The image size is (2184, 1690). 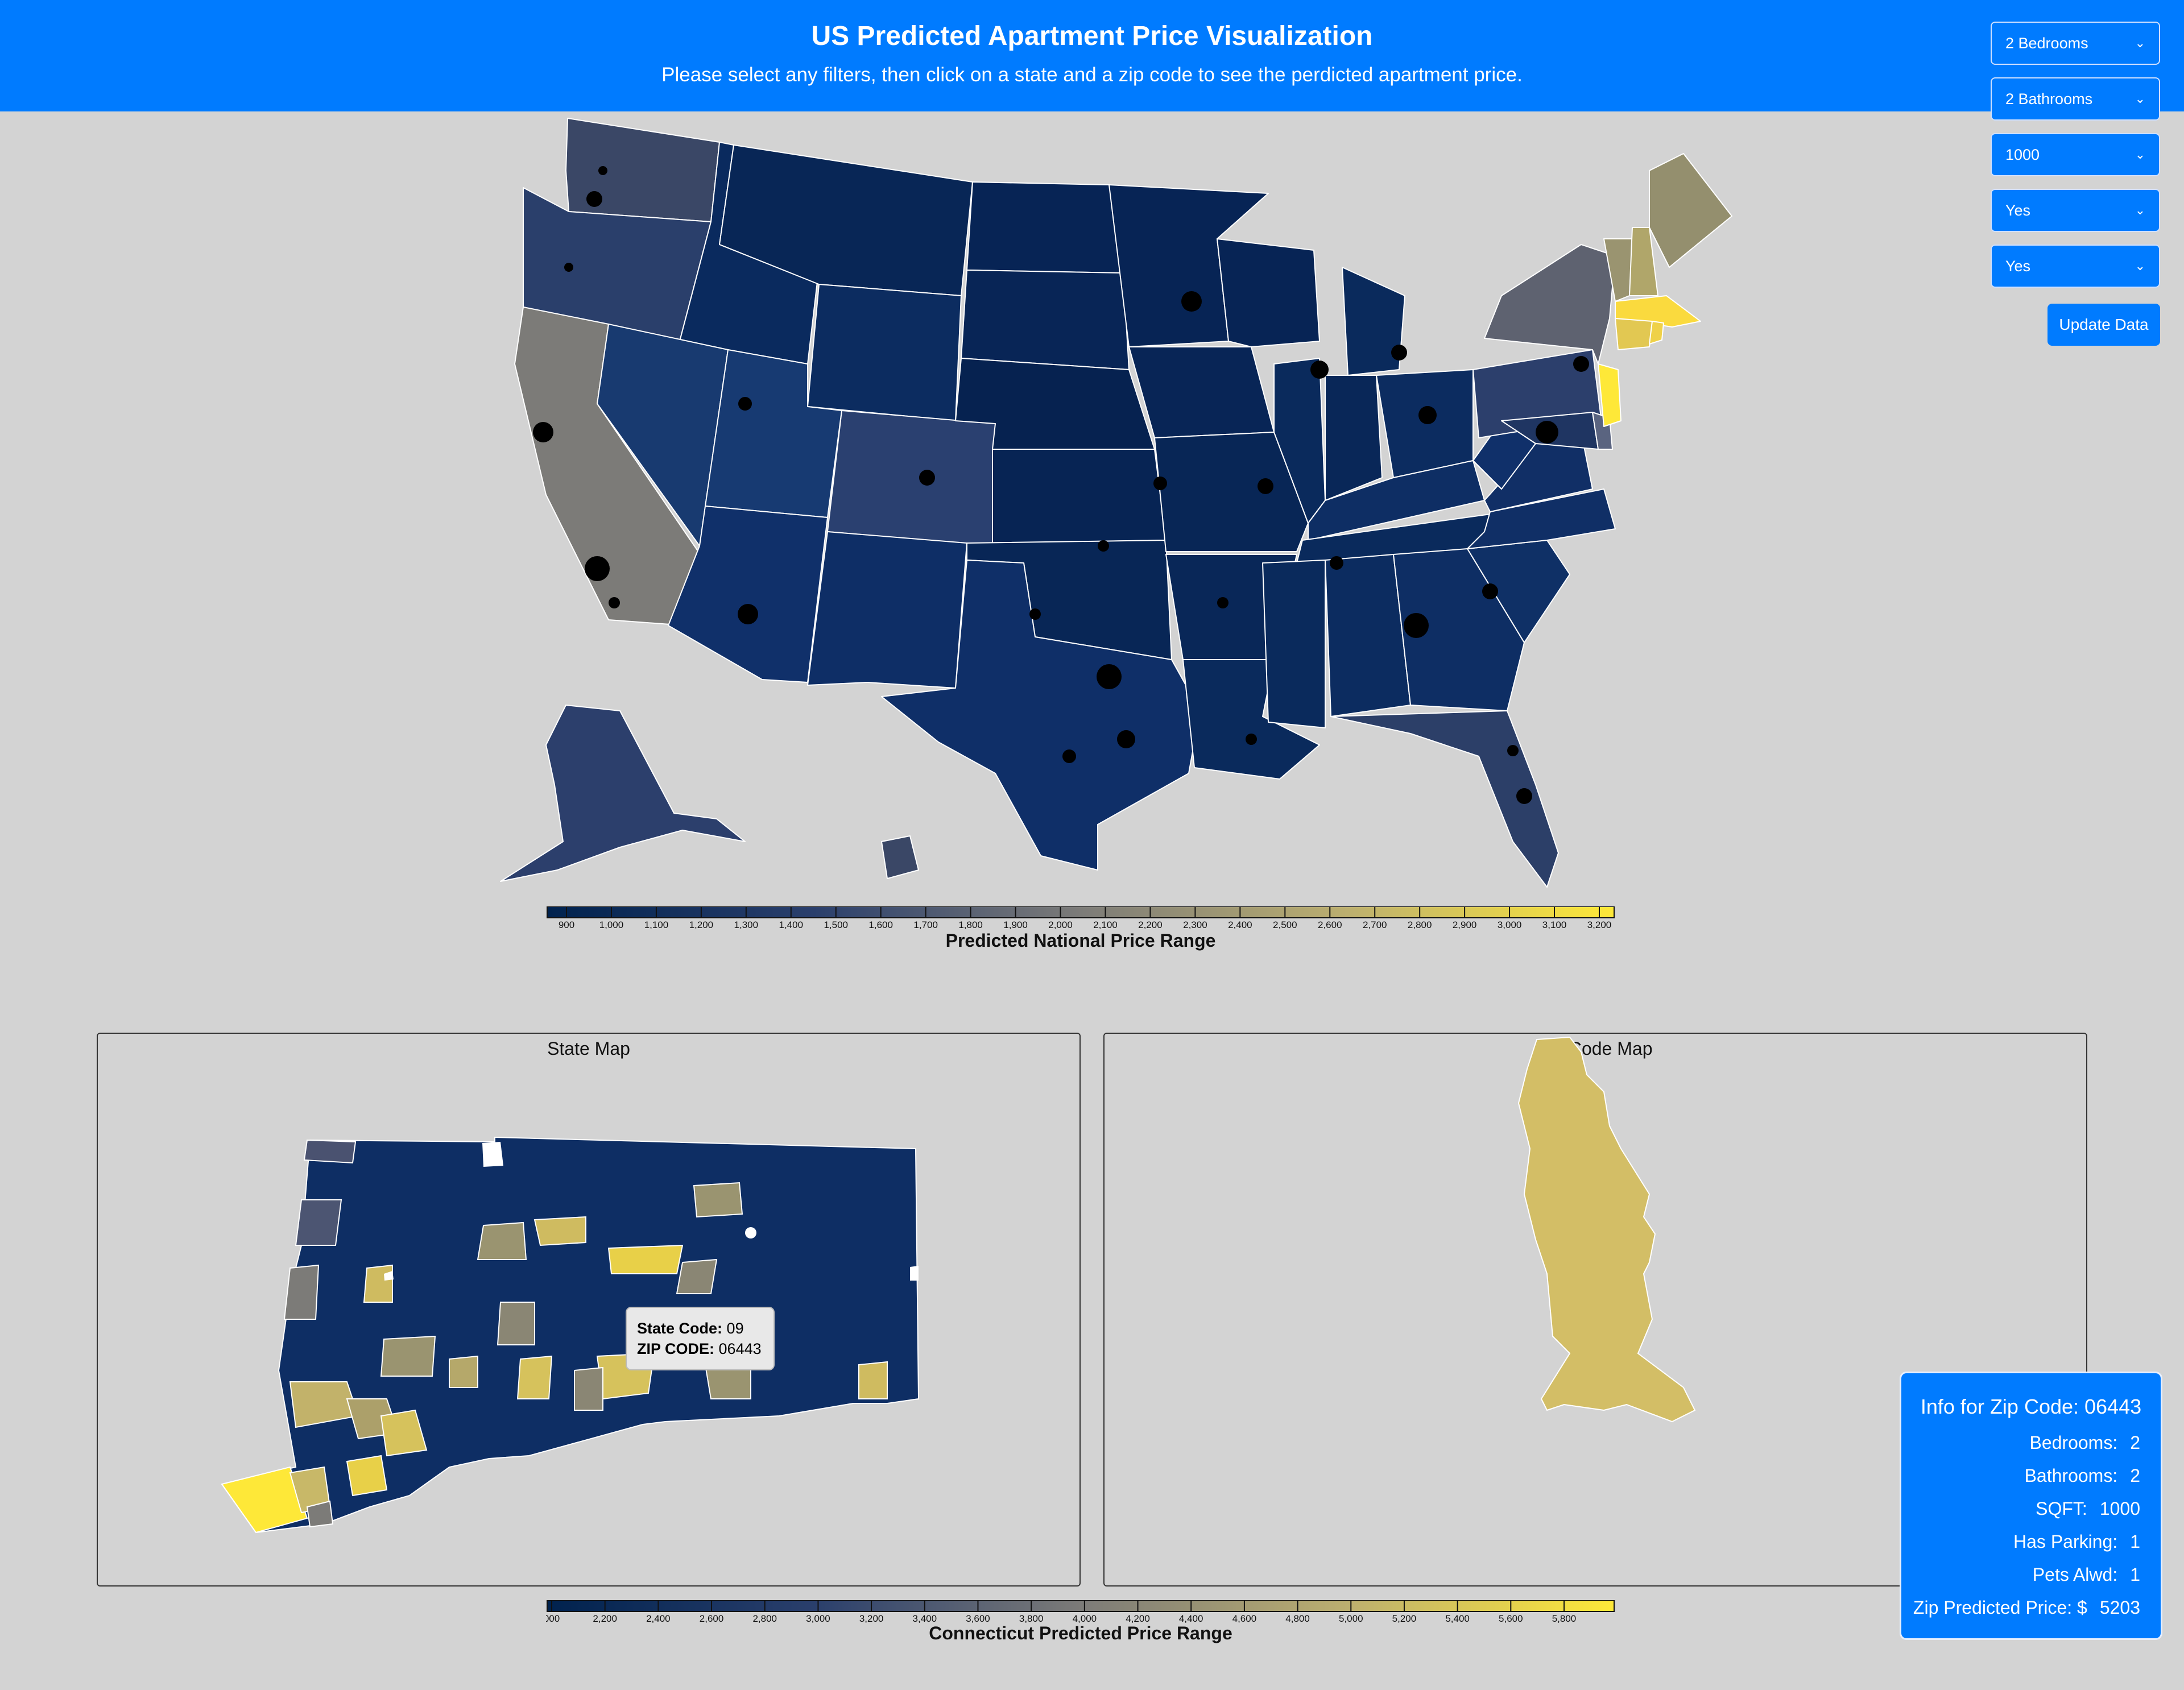 I want to click on state-washington, so click(x=642, y=170).